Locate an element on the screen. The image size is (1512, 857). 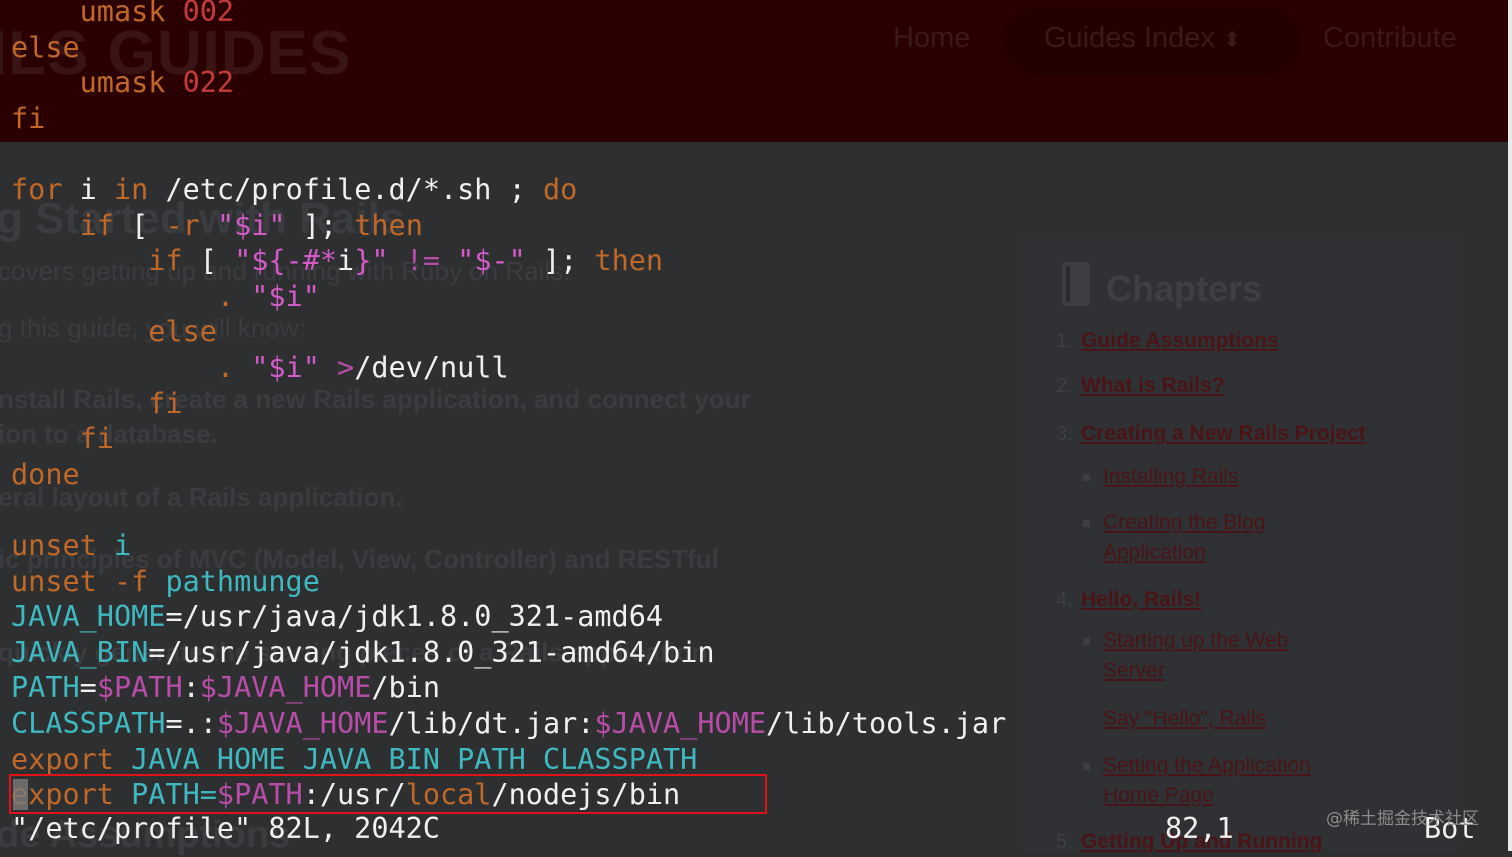
code-line: JAVA_HOME=/usr/java/jdk1.8.0_321-amd64 is located at coordinates (337, 617).